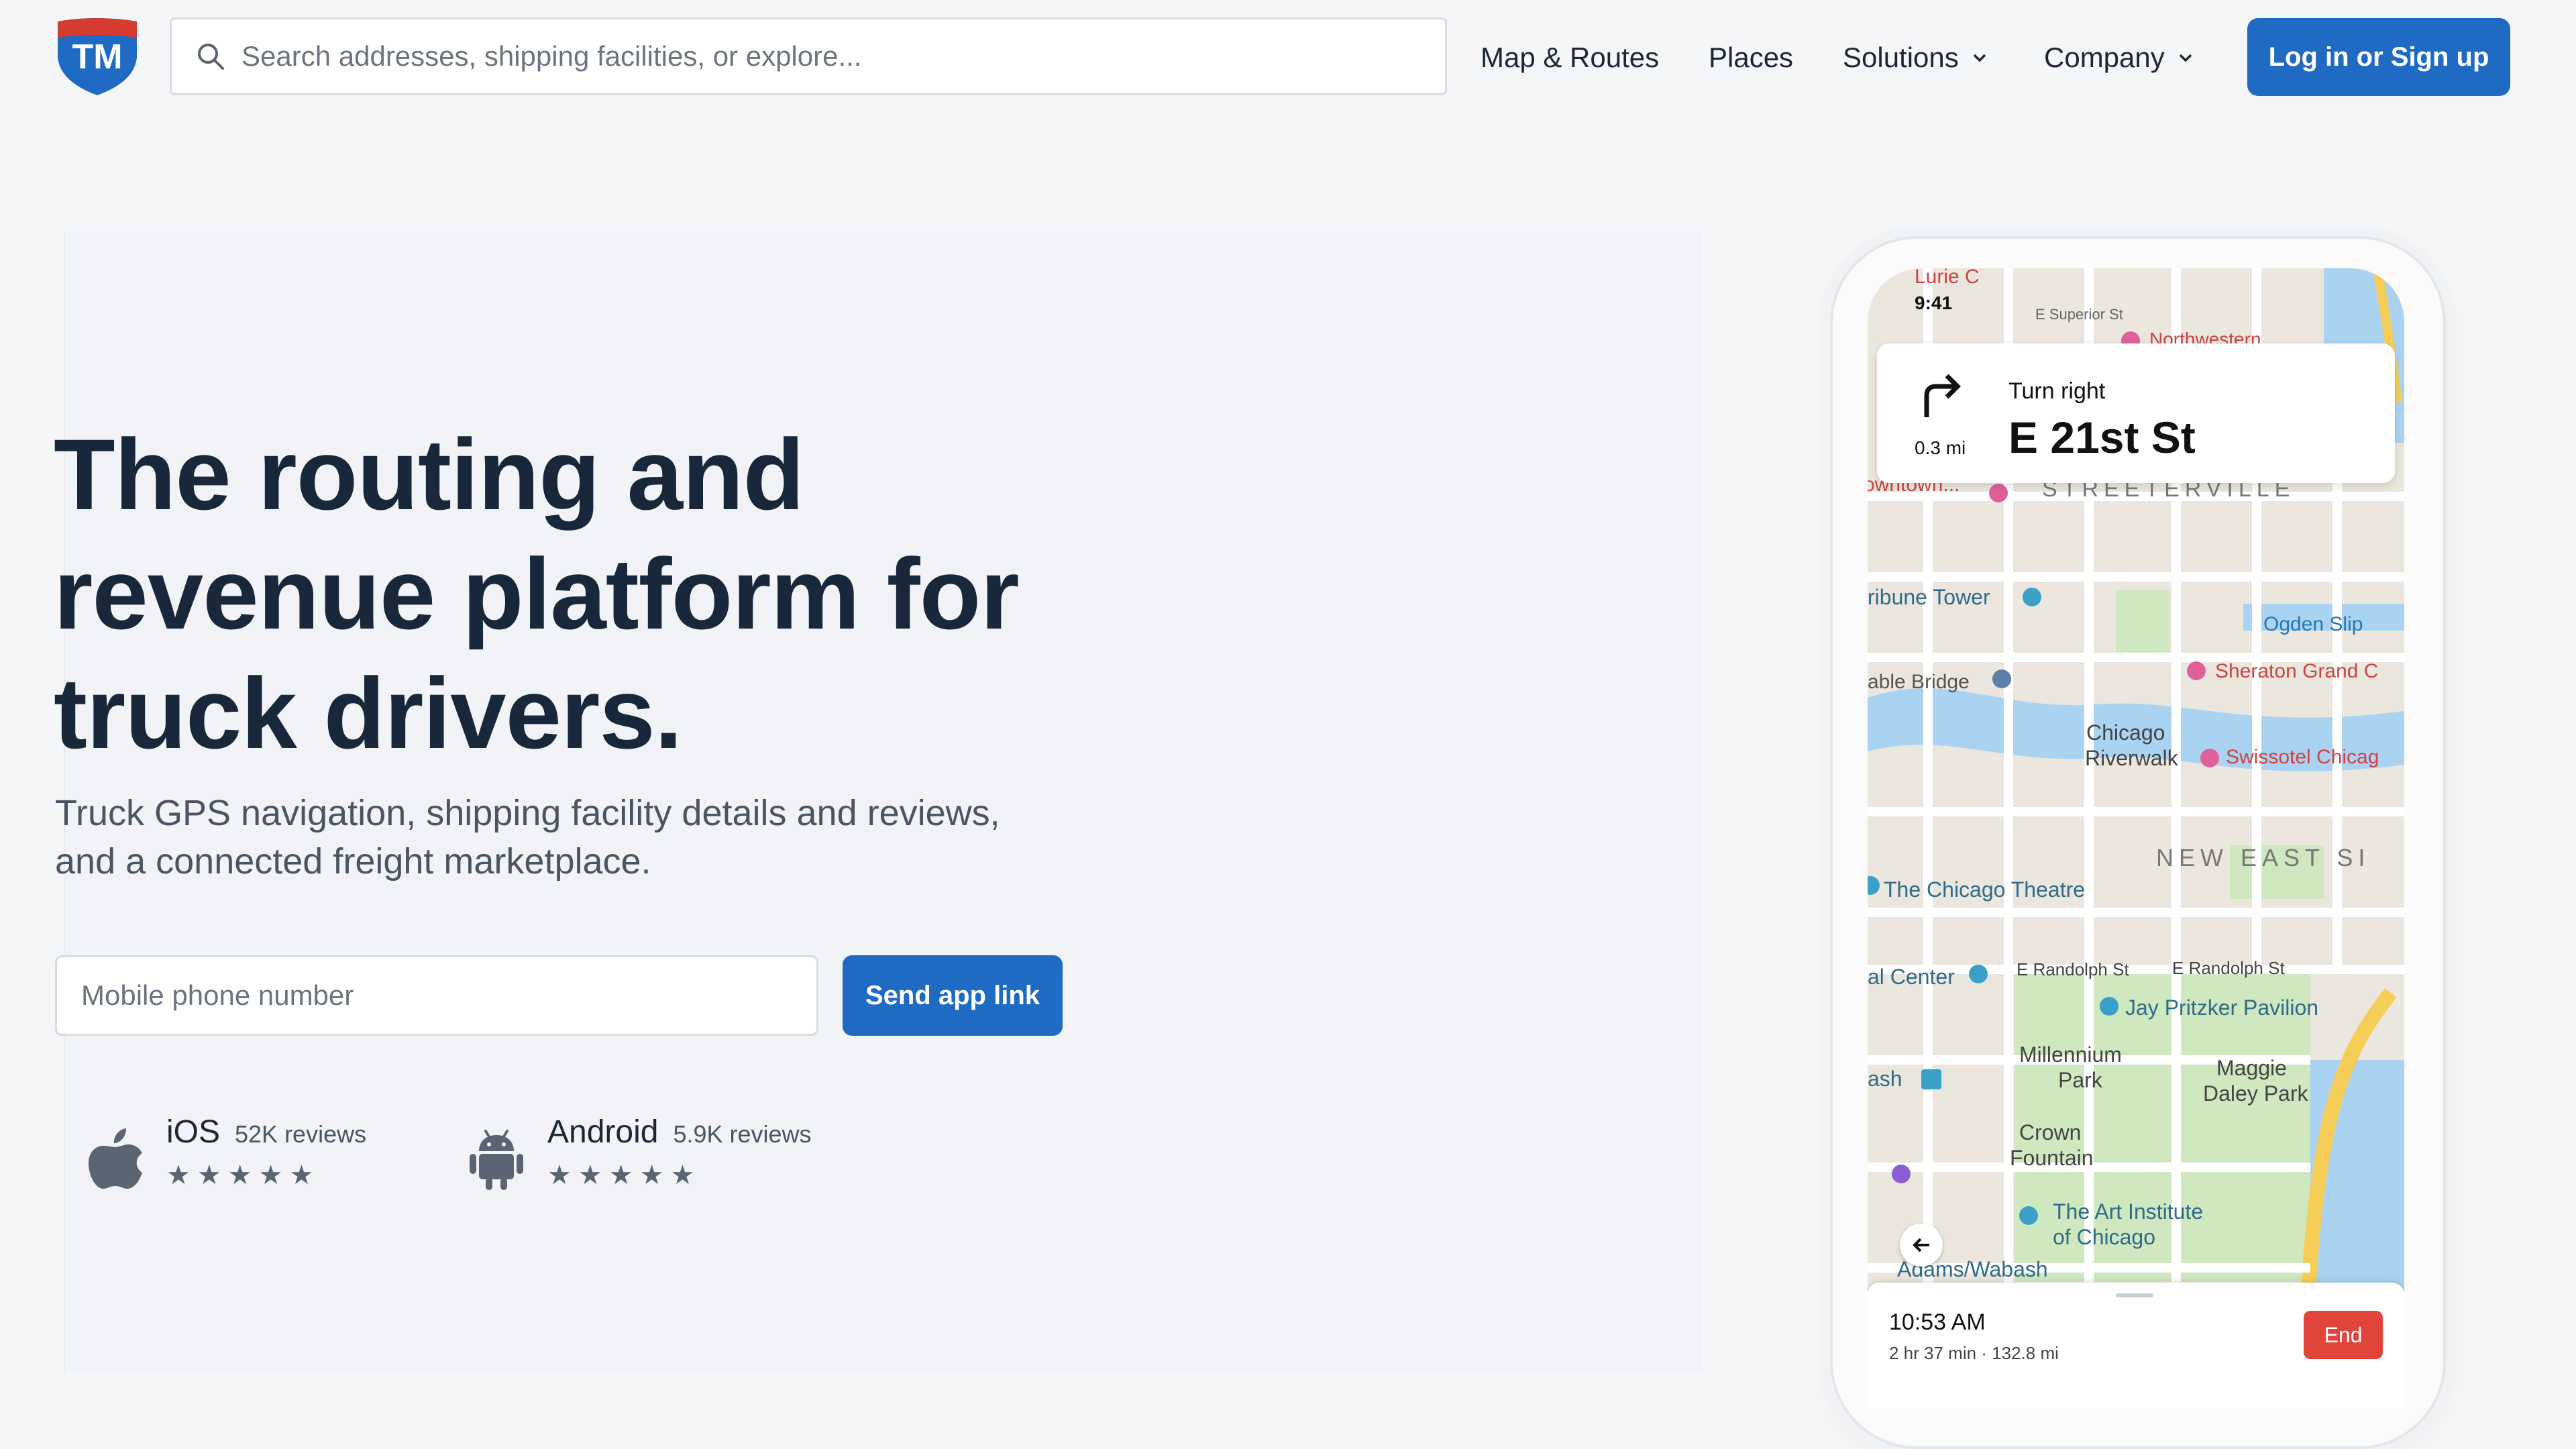 Image resolution: width=2576 pixels, height=1449 pixels. Describe the element at coordinates (2297, 671) in the screenshot. I see `map-label: Sheraton Grand C` at that location.